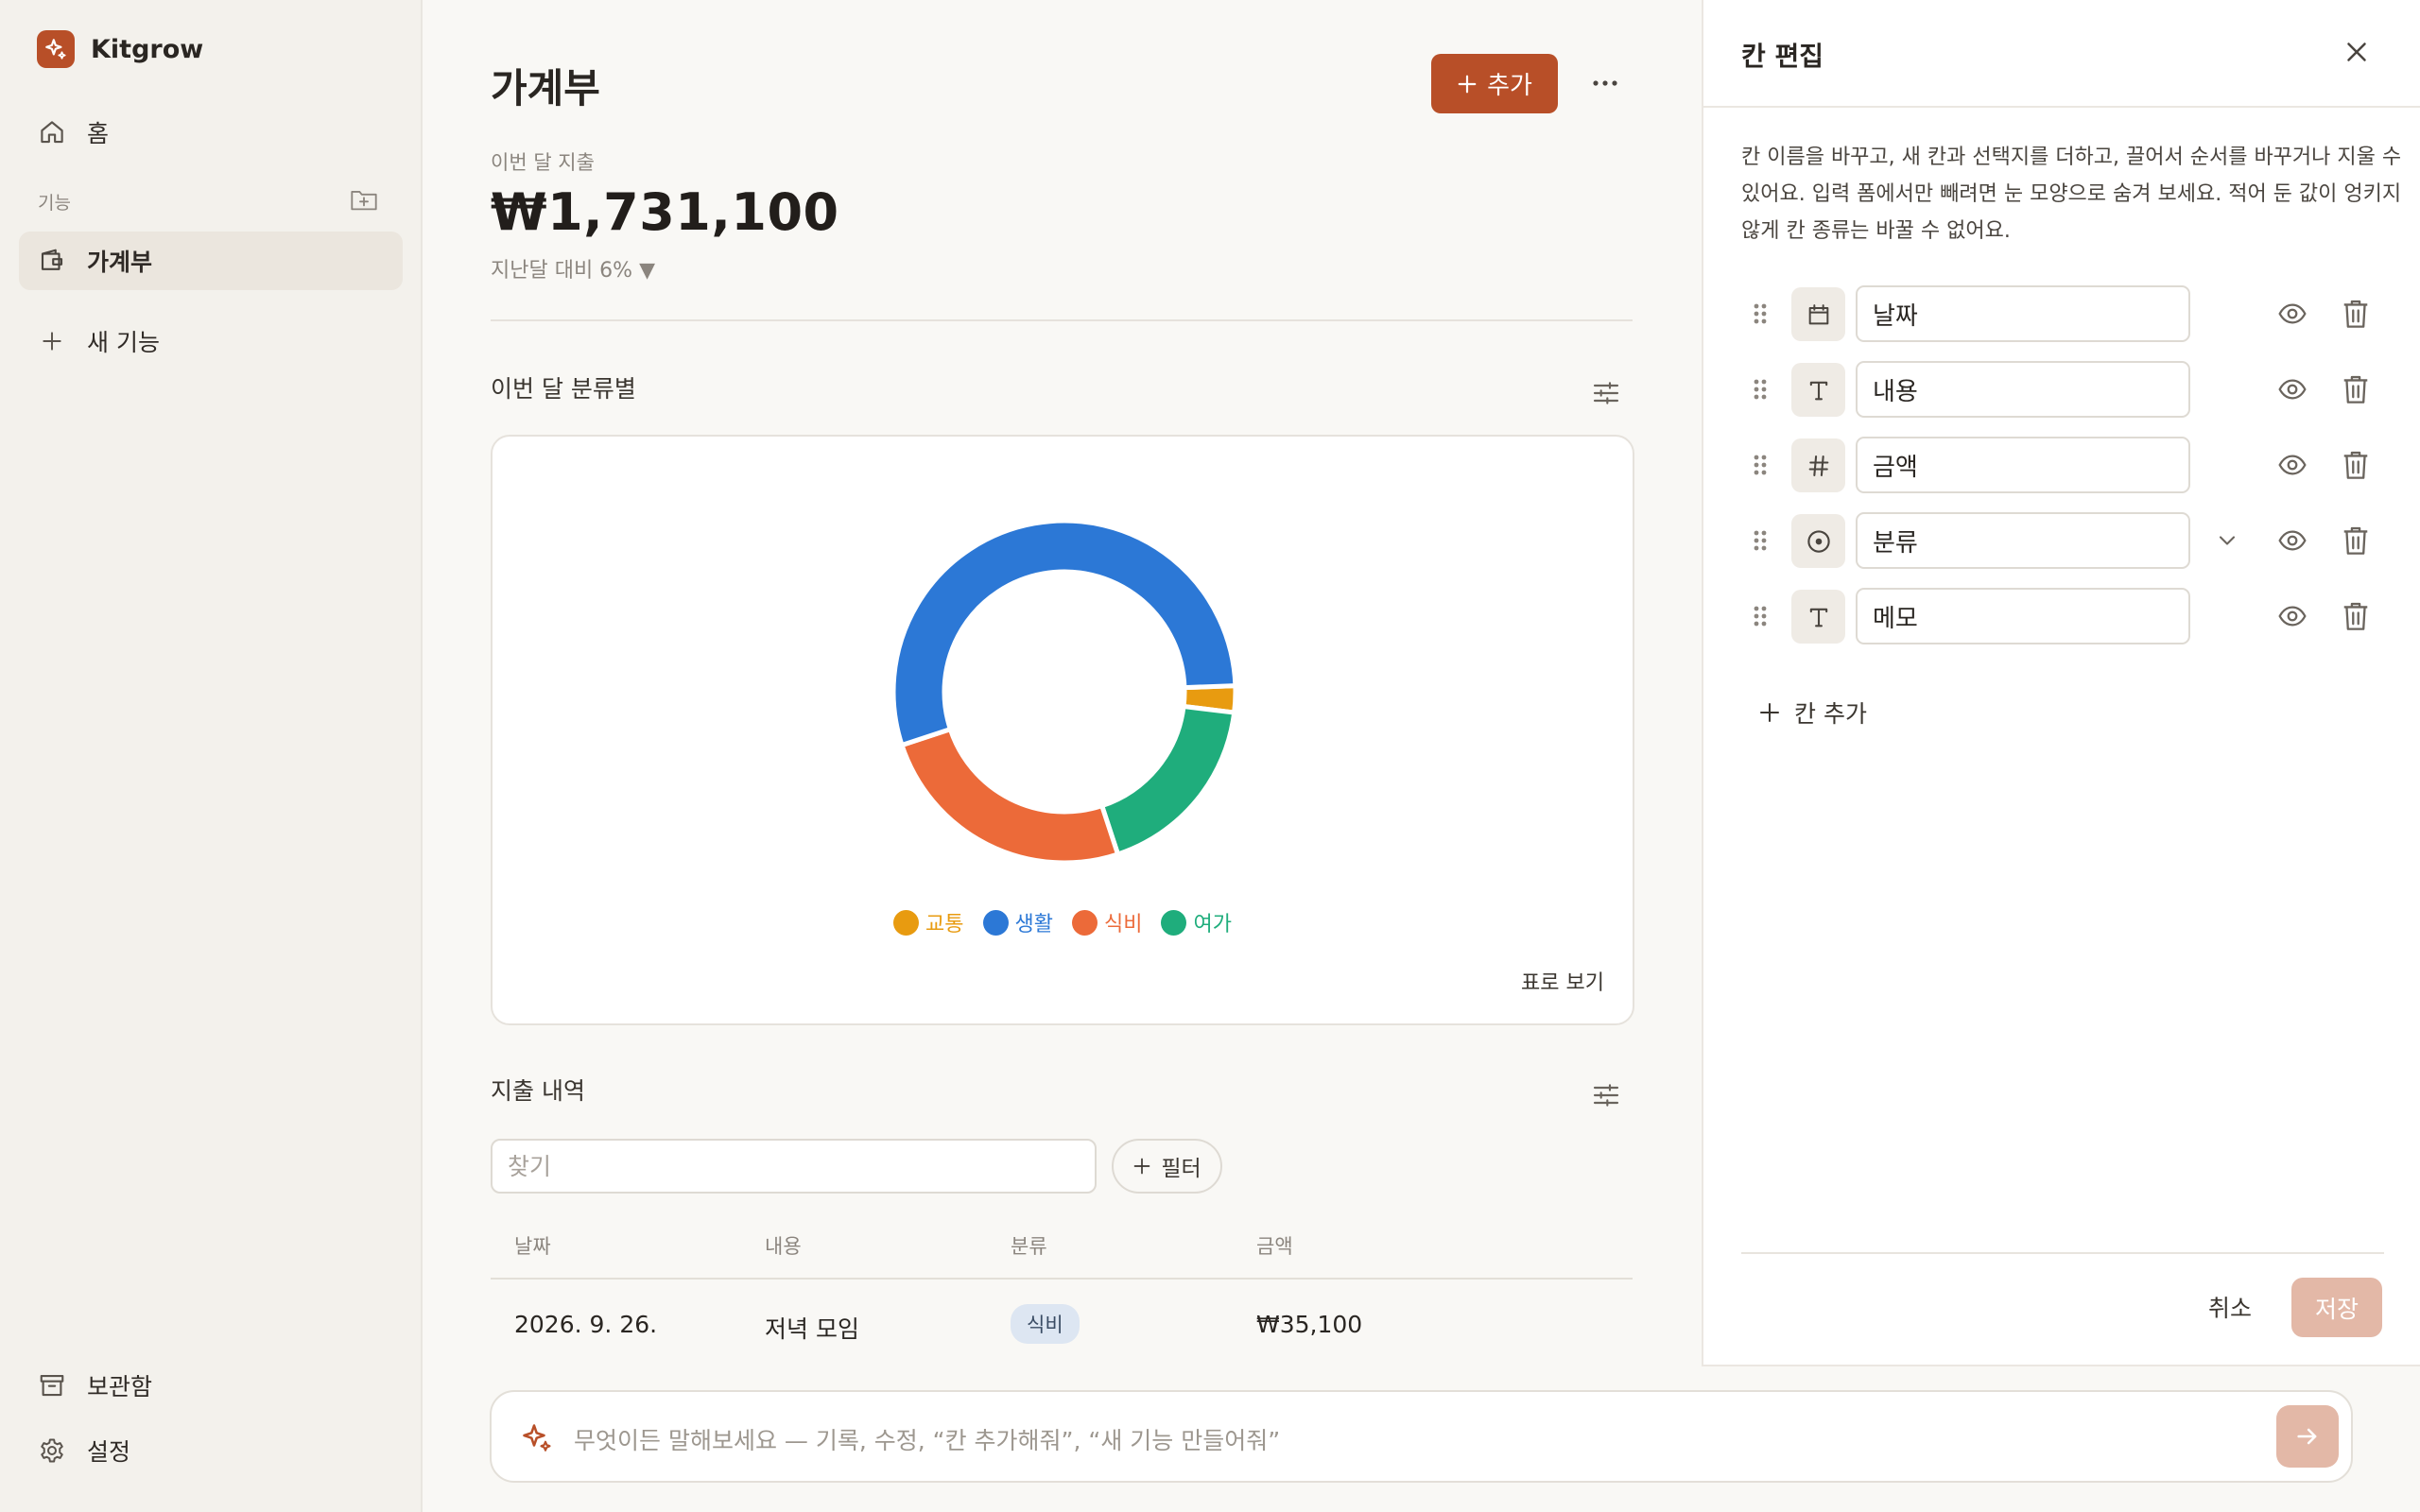  I want to click on legend-item: 생활, so click(1018, 922).